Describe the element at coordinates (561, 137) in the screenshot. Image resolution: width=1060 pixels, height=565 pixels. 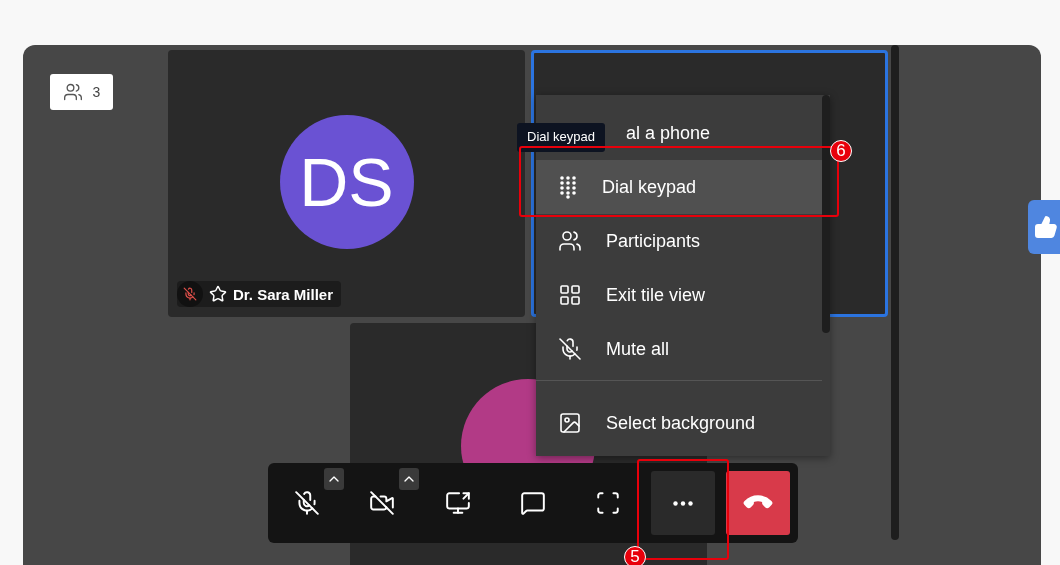
I see `tooltip: Dial keypad` at that location.